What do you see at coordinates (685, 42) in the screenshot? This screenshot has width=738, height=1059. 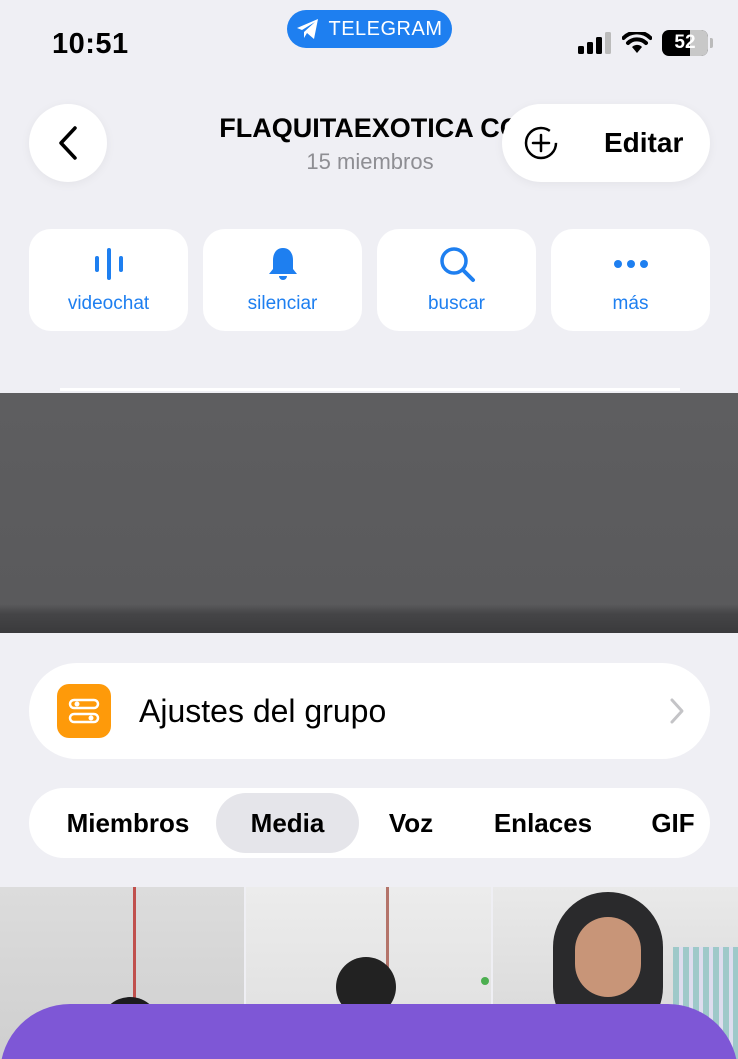 I see `battery-level: 52` at bounding box center [685, 42].